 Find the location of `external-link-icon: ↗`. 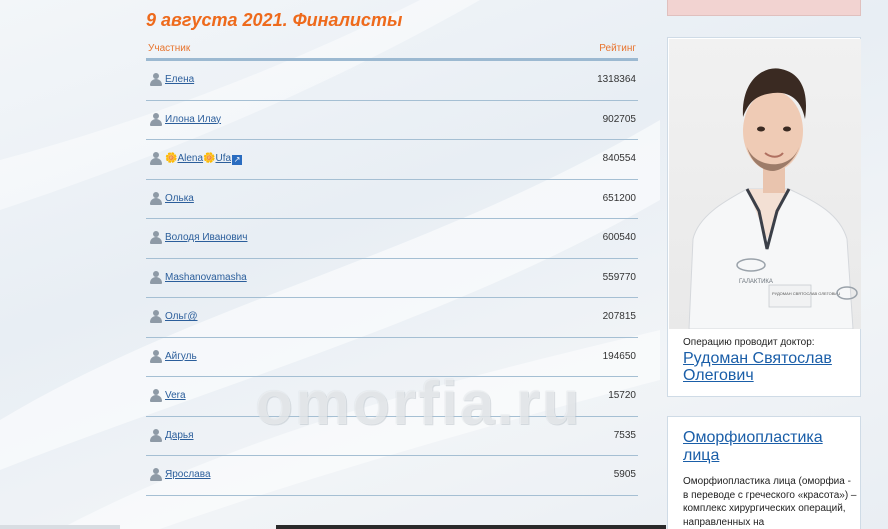

external-link-icon: ↗ is located at coordinates (237, 160).